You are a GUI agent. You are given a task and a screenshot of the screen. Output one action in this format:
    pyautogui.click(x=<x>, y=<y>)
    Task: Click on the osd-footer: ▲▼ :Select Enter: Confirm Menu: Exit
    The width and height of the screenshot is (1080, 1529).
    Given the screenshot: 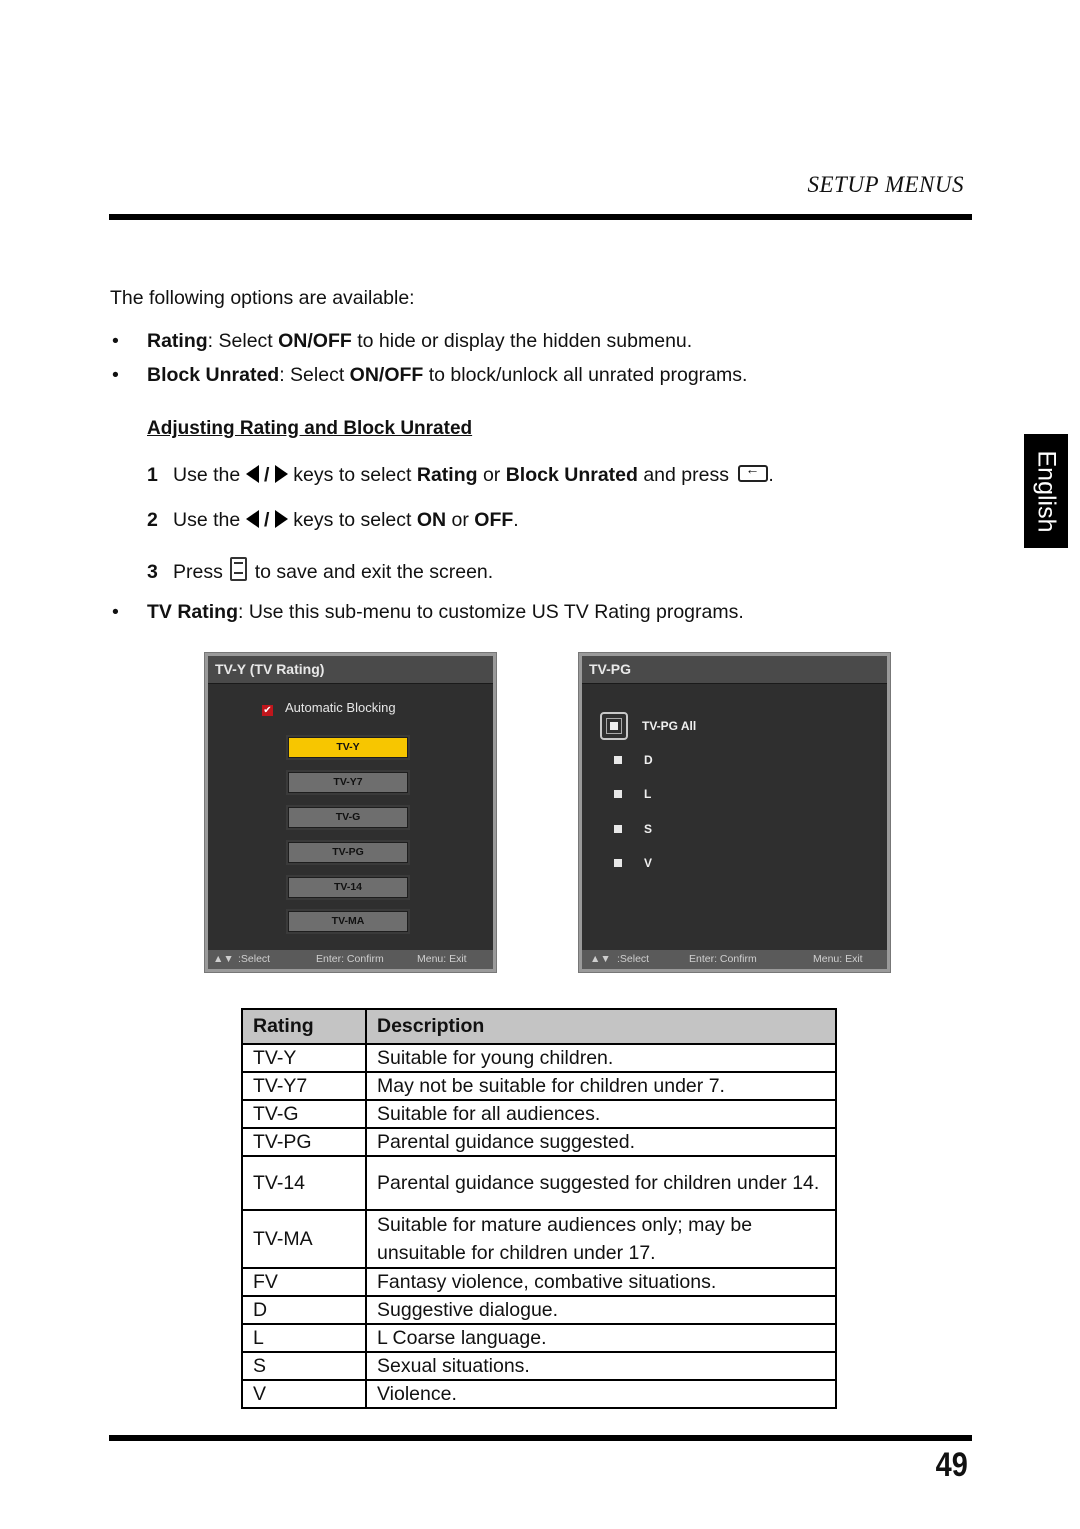 What is the action you would take?
    pyautogui.click(x=350, y=959)
    